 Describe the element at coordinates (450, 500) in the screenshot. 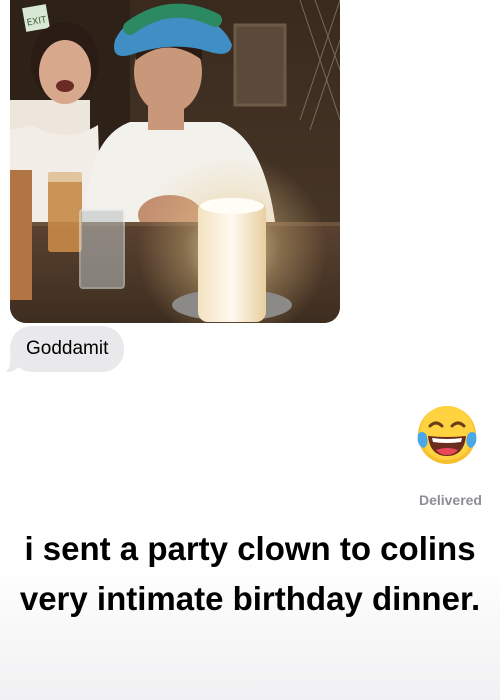

I see `delivery-status: Delivered` at that location.